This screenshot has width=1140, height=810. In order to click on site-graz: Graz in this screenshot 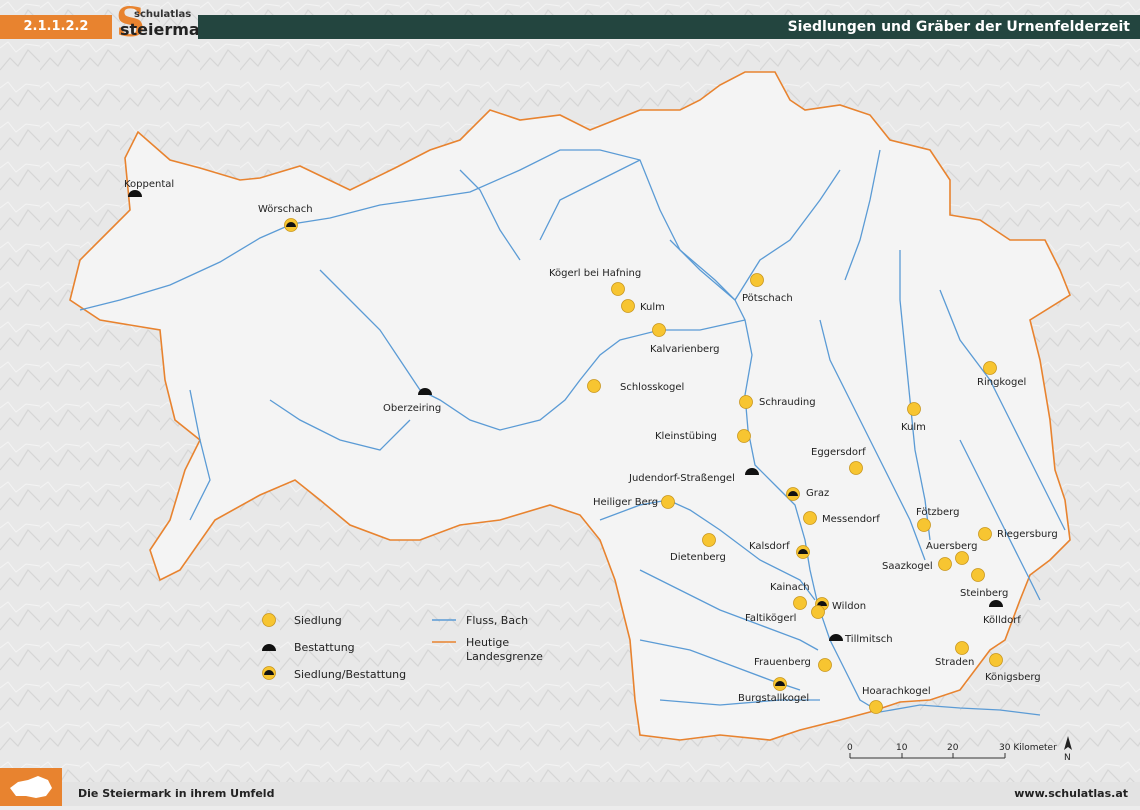, I will do `click(807, 494)`.